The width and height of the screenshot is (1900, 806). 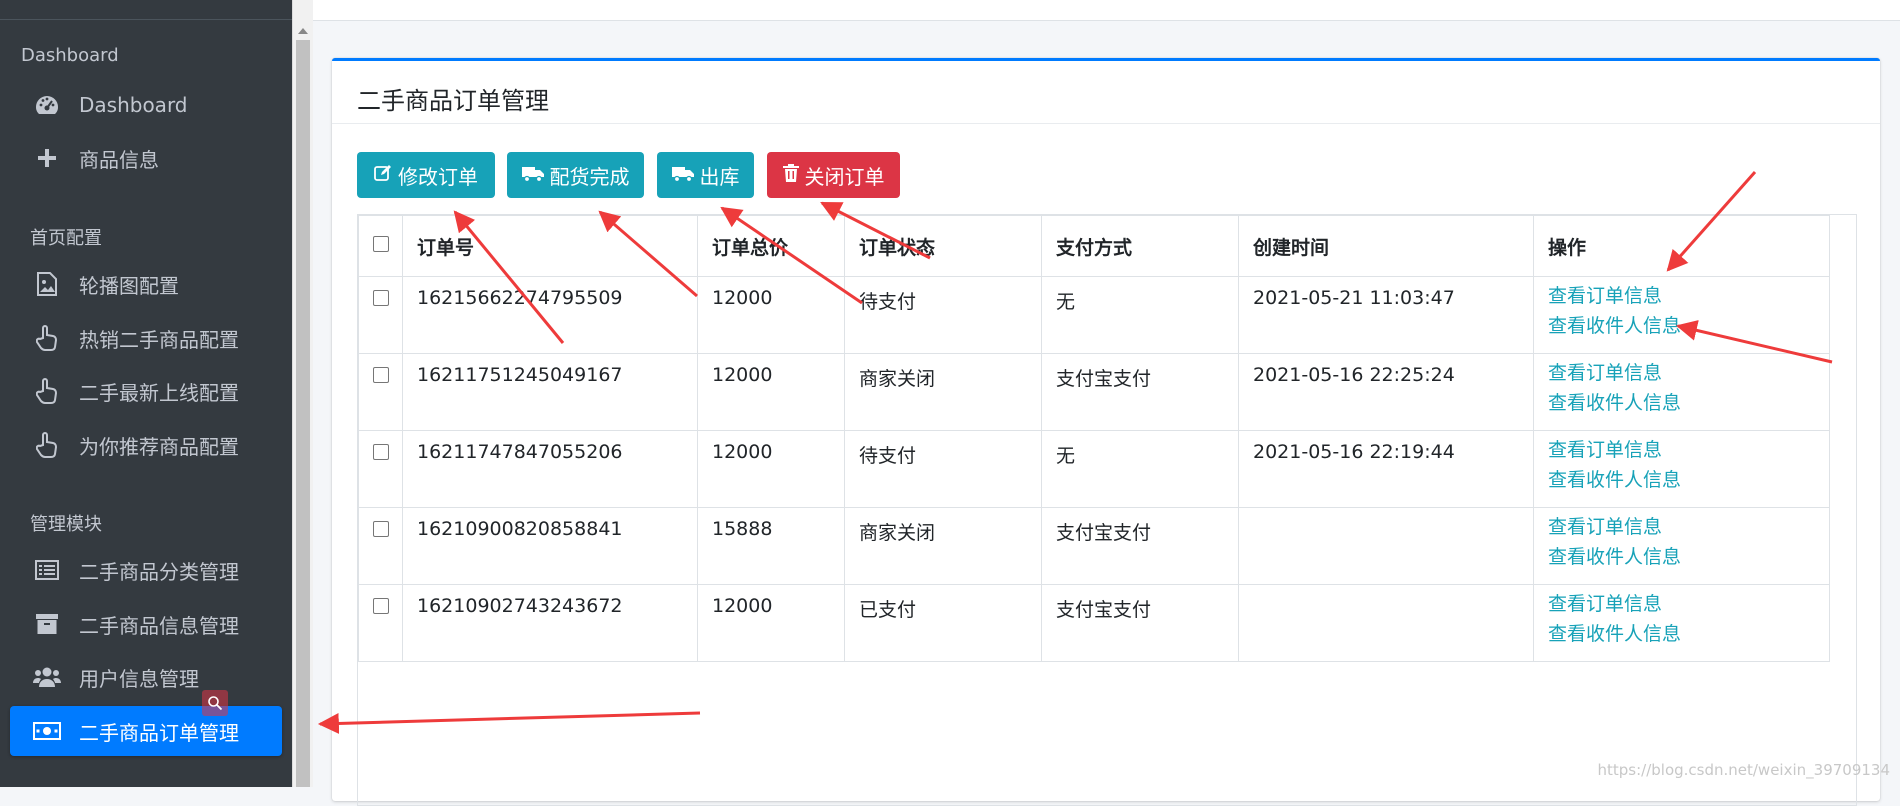 What do you see at coordinates (66, 238) in the screenshot?
I see `sidebar-section-home-config: 首页配置` at bounding box center [66, 238].